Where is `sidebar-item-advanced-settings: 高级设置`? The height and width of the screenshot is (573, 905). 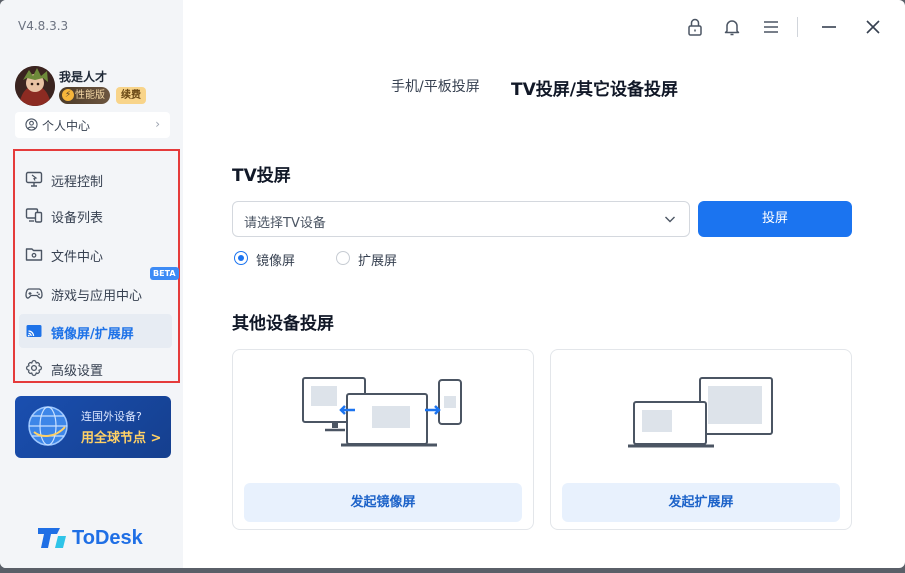
sidebar-item-advanced-settings: 高级设置 is located at coordinates (95, 368).